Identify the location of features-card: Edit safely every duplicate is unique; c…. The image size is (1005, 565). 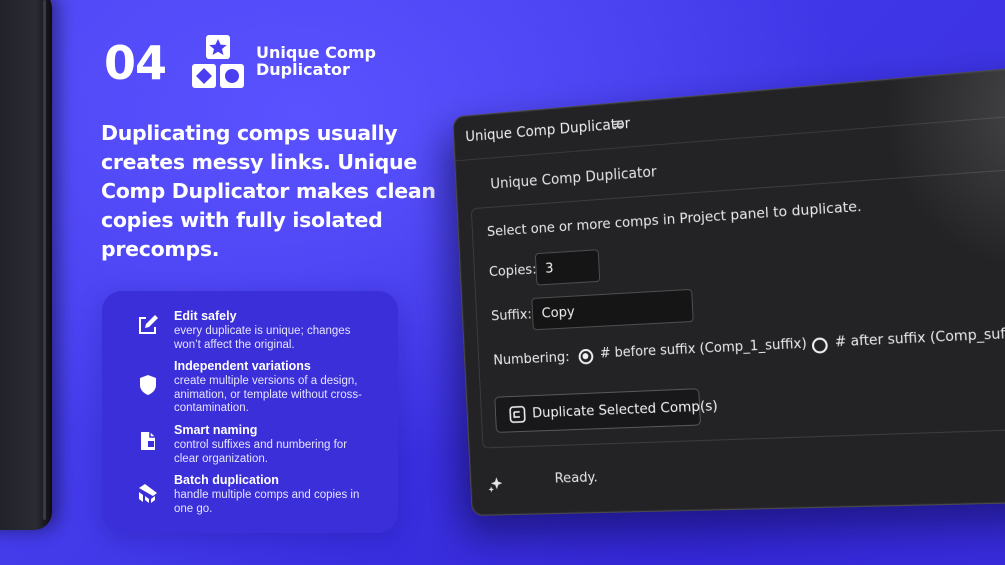
(250, 412).